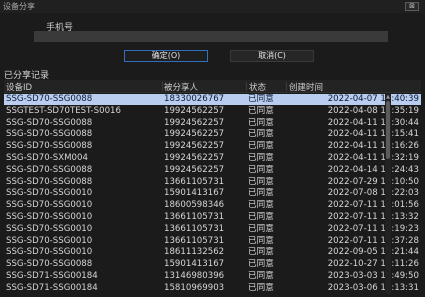  I want to click on ok-button: 确定(O), so click(166, 56).